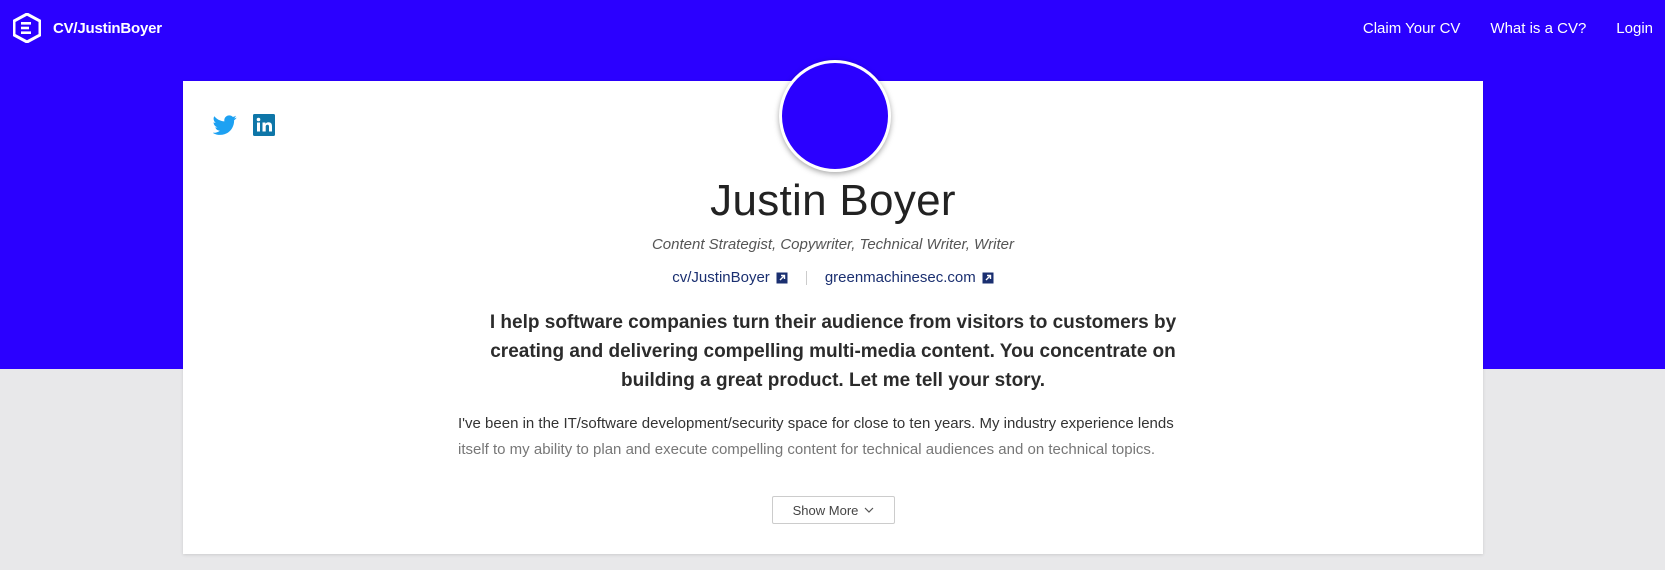 This screenshot has width=1665, height=570. What do you see at coordinates (107, 28) in the screenshot?
I see `brand-name: CV/JustinBoyer` at bounding box center [107, 28].